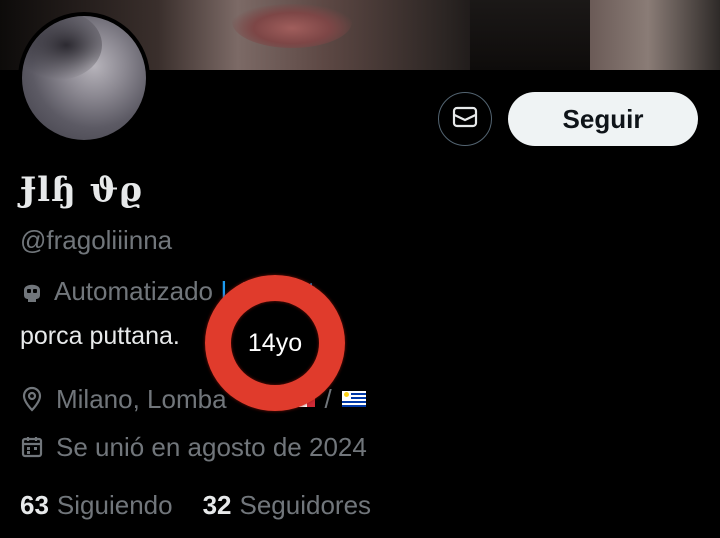 The image size is (720, 538). What do you see at coordinates (211, 446) in the screenshot?
I see `joined-text: Se unió en agosto de 2024` at bounding box center [211, 446].